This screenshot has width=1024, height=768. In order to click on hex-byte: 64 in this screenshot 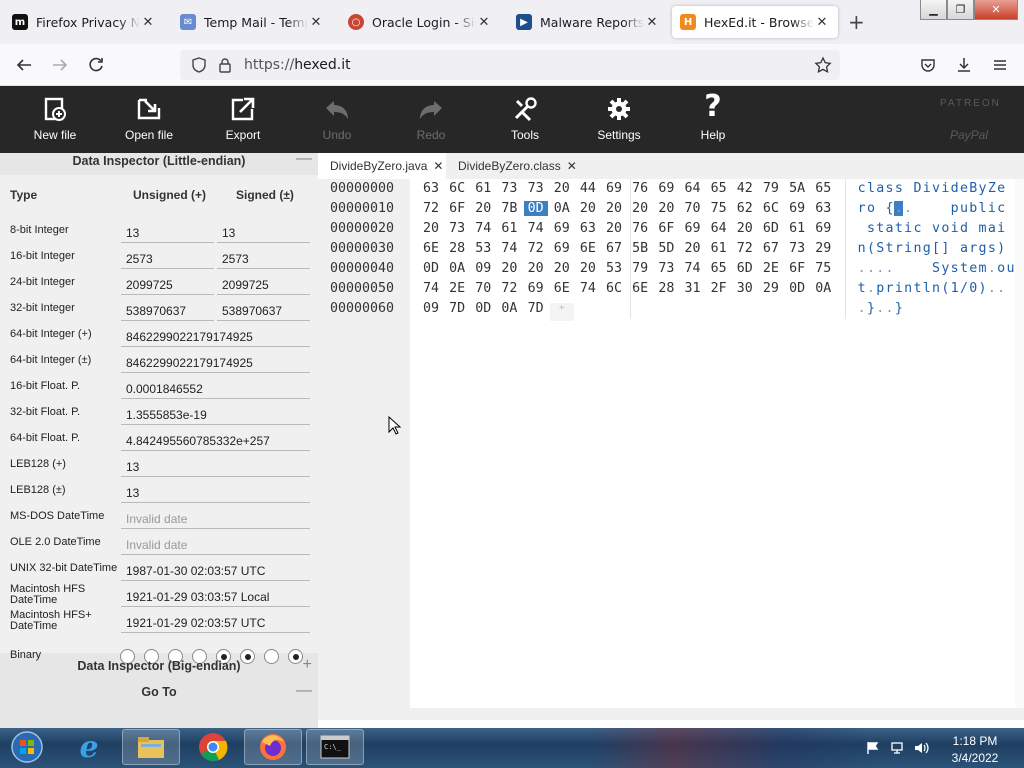, I will do `click(719, 228)`.